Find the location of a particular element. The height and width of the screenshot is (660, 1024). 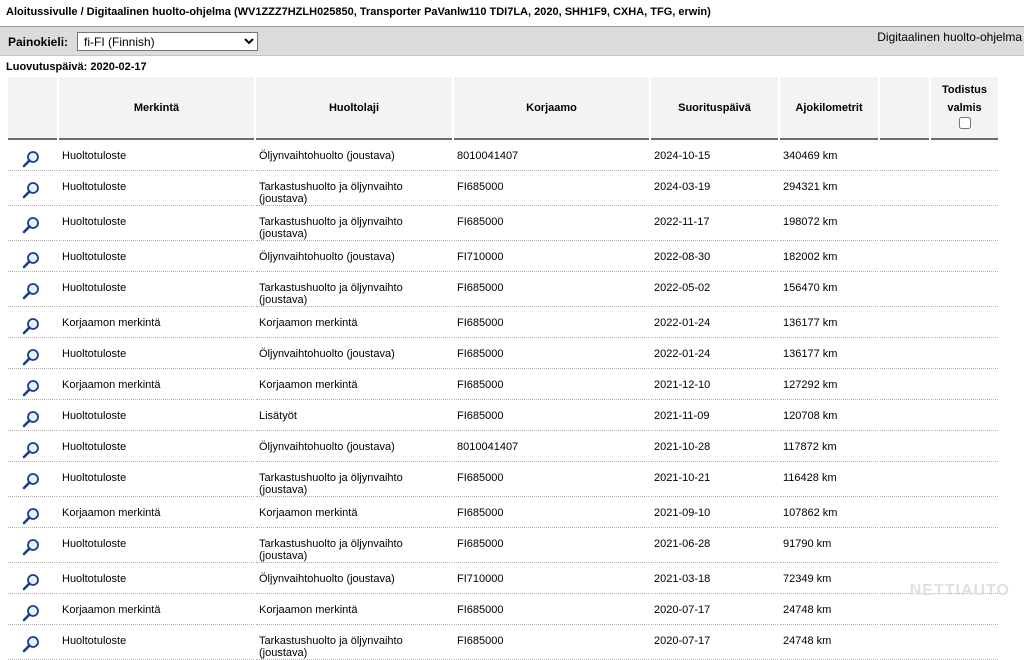

cell-ajokilometrit: 198072 km is located at coordinates (829, 223).